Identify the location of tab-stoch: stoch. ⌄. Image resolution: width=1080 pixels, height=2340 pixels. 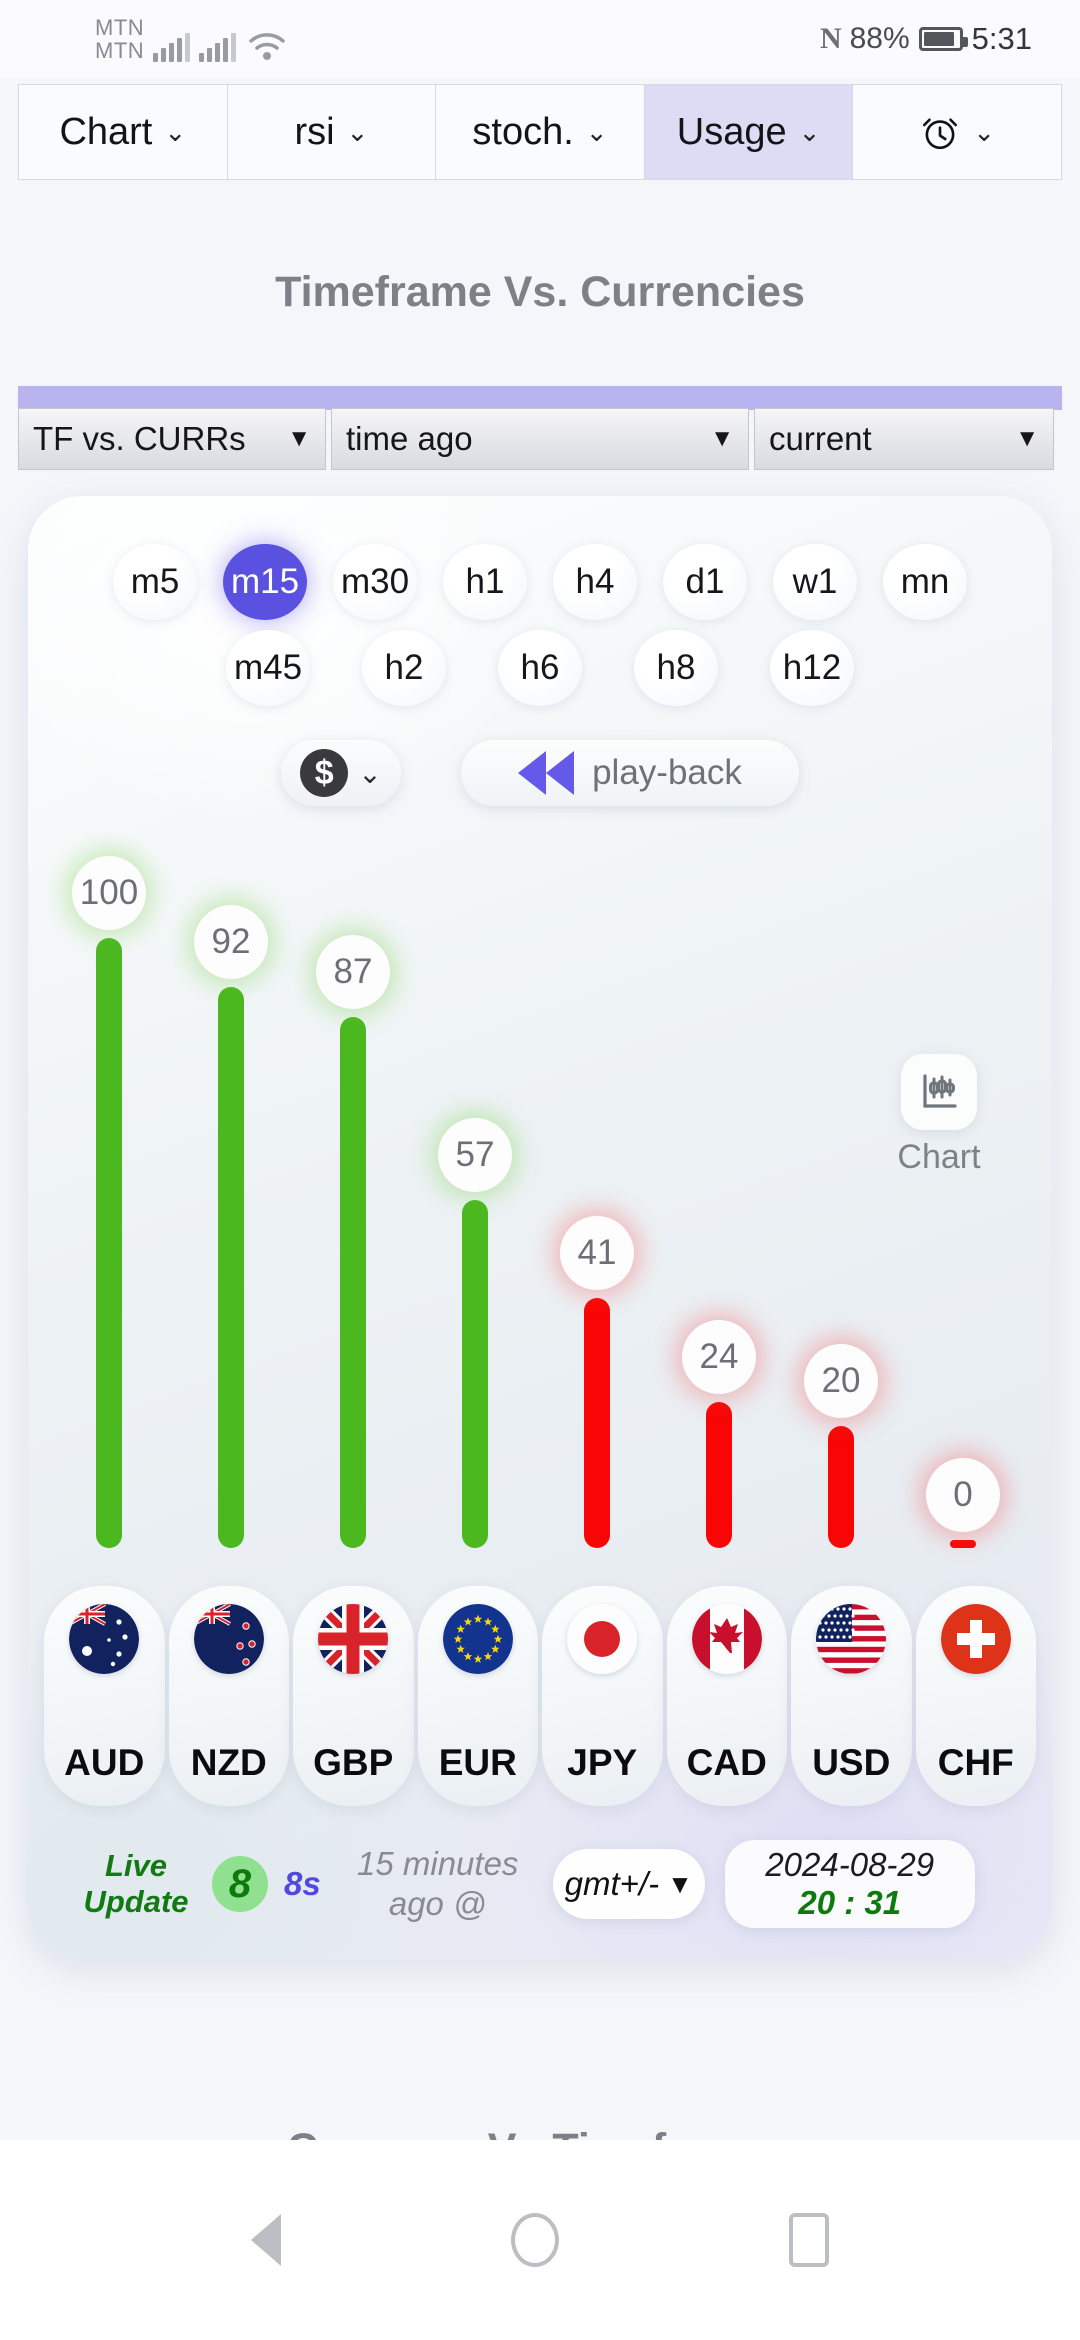
(540, 132).